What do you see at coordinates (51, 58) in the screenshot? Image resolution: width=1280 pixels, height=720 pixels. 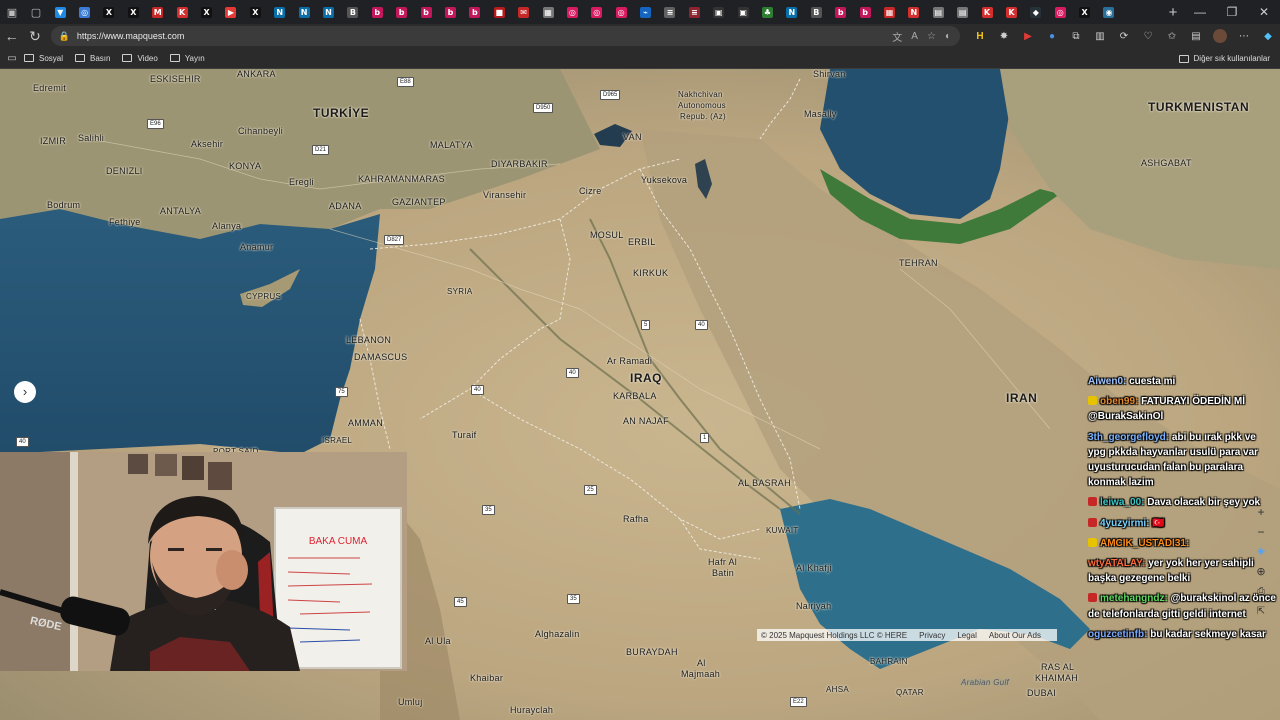 I see `bookmark-label: Sosyal` at bounding box center [51, 58].